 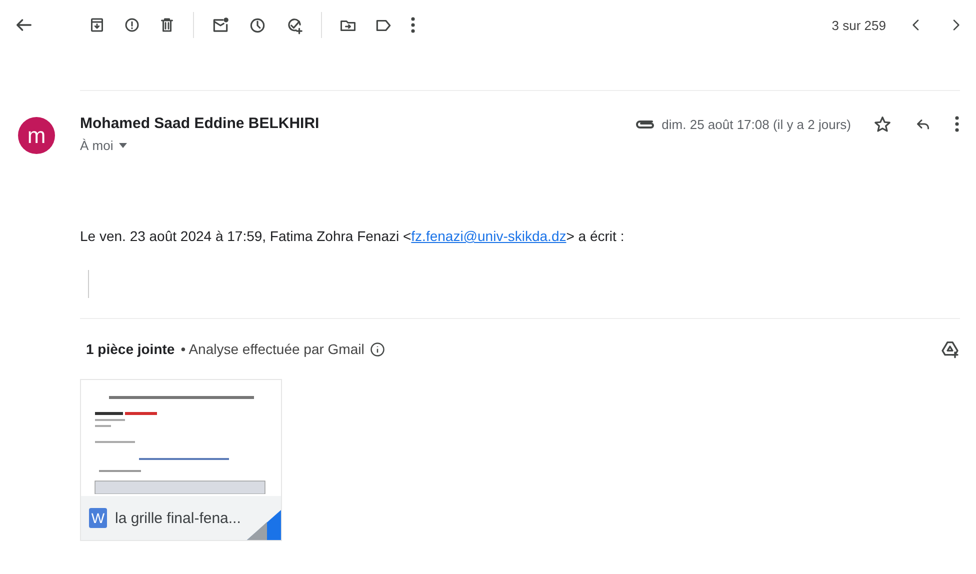 What do you see at coordinates (98, 518) in the screenshot?
I see `word-file-icon: W` at bounding box center [98, 518].